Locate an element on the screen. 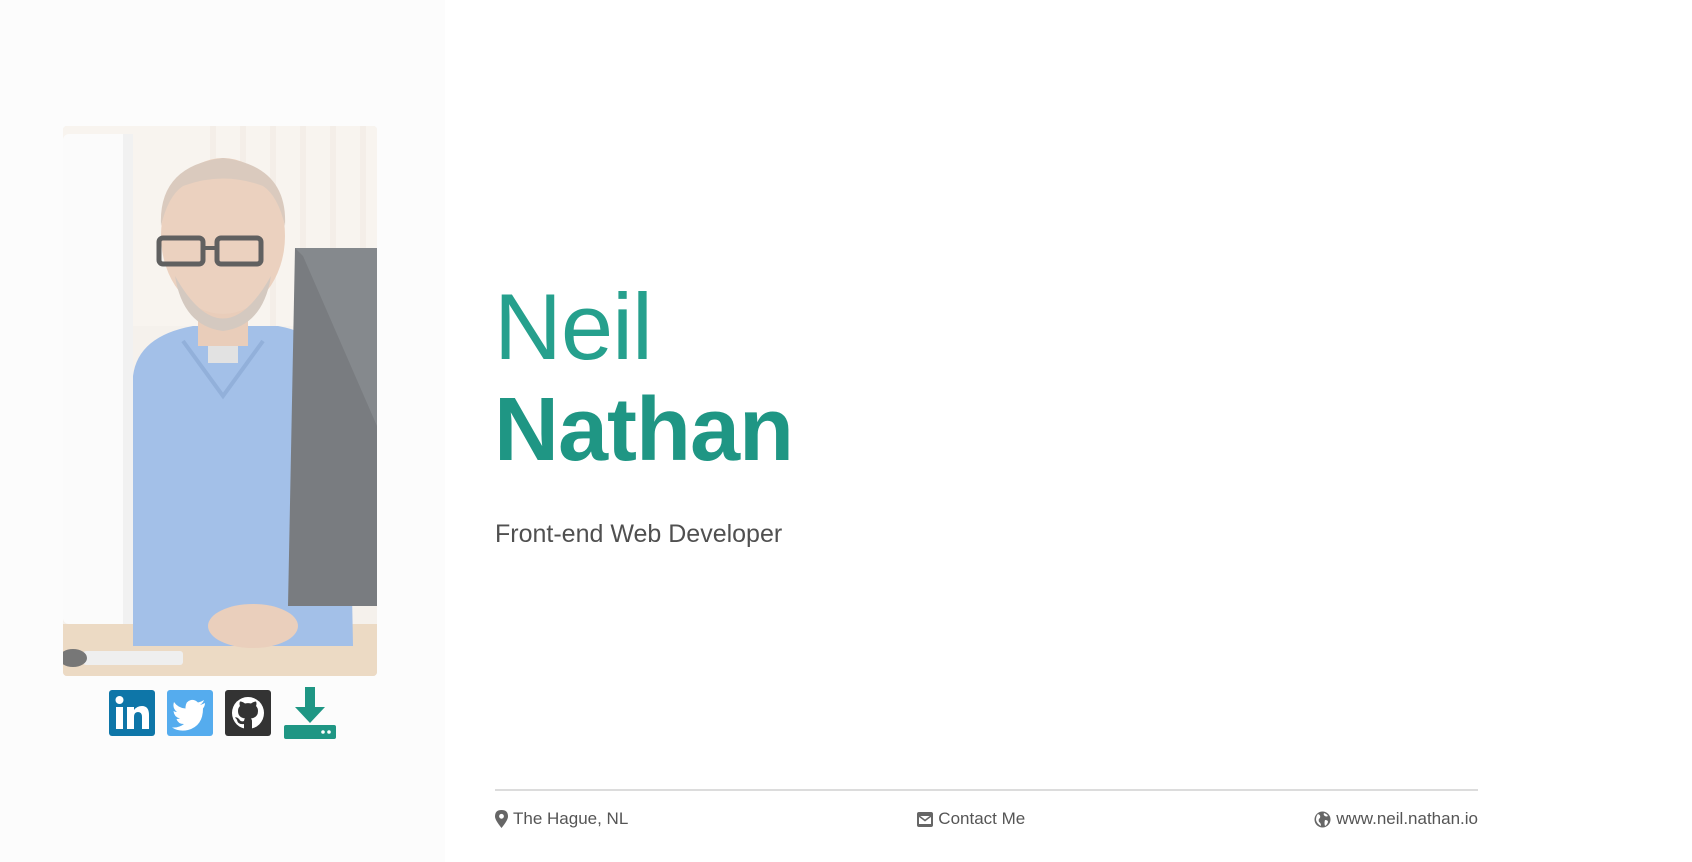 This screenshot has height=862, width=1692. linkedin-button is located at coordinates (131, 713).